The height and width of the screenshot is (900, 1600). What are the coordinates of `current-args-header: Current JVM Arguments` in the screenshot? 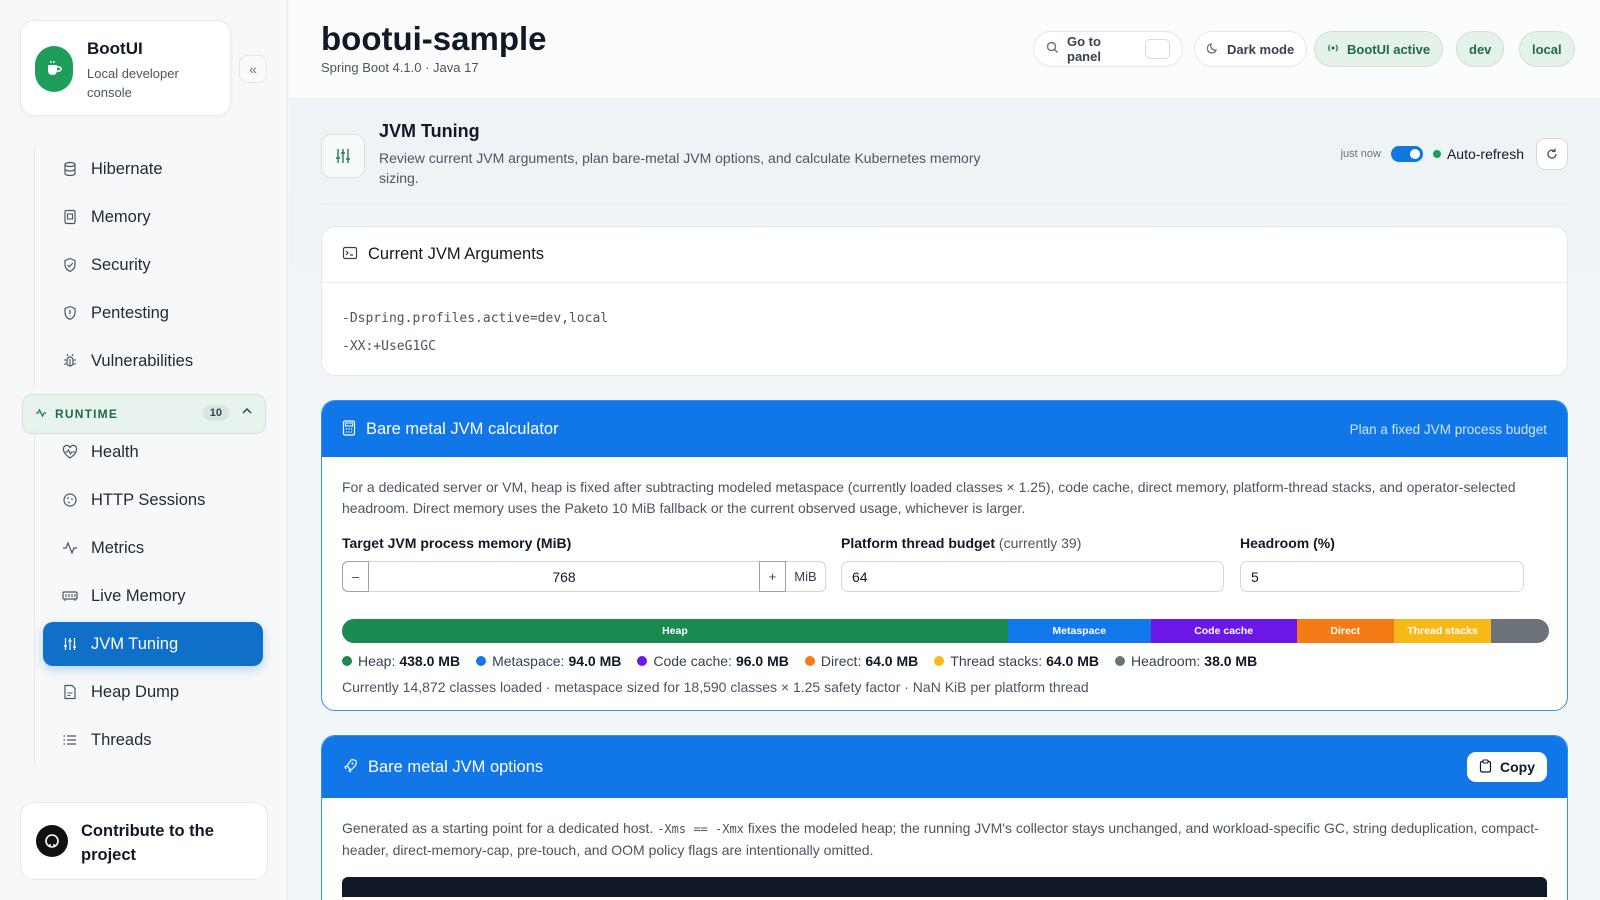 It's located at (944, 255).